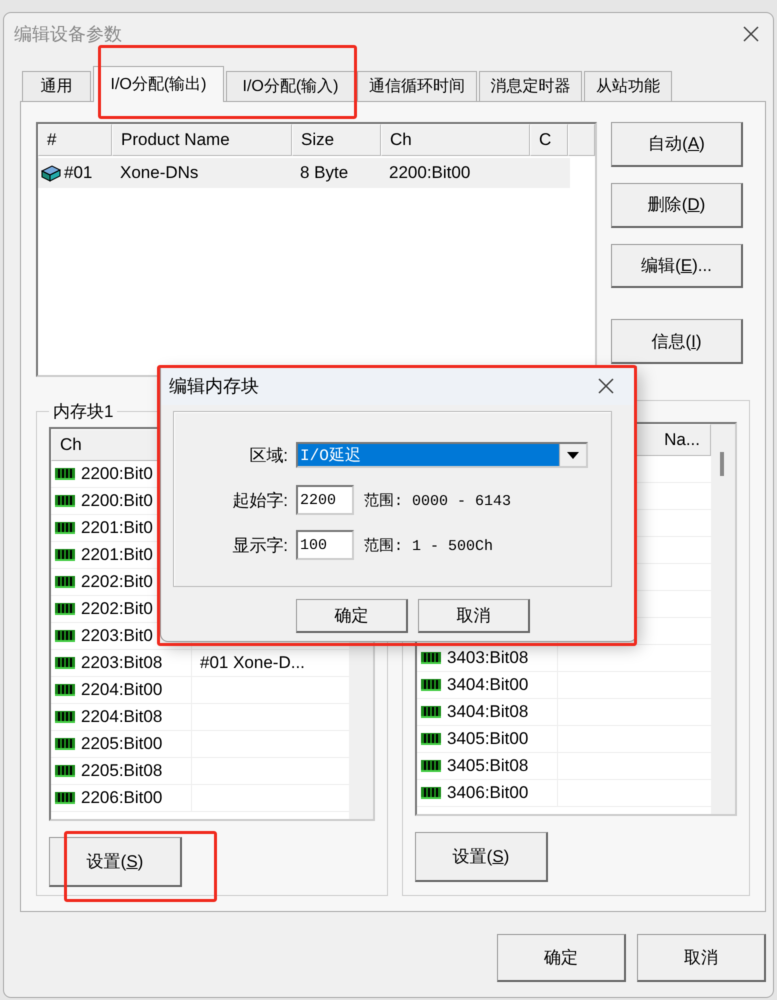 This screenshot has width=777, height=1000. Describe the element at coordinates (429, 545) in the screenshot. I see `range-text: 范围: 1 - 500Ch` at that location.